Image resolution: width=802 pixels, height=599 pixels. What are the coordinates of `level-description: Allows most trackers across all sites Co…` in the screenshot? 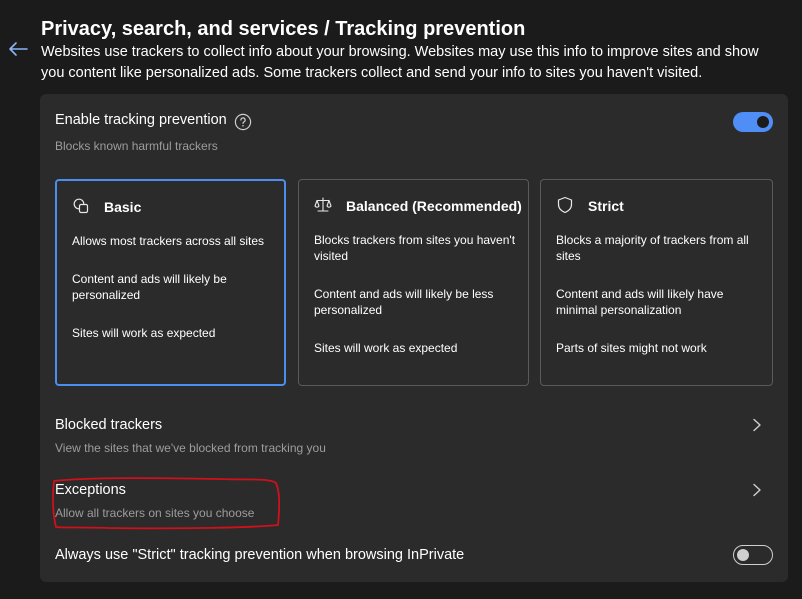 It's located at (174, 298).